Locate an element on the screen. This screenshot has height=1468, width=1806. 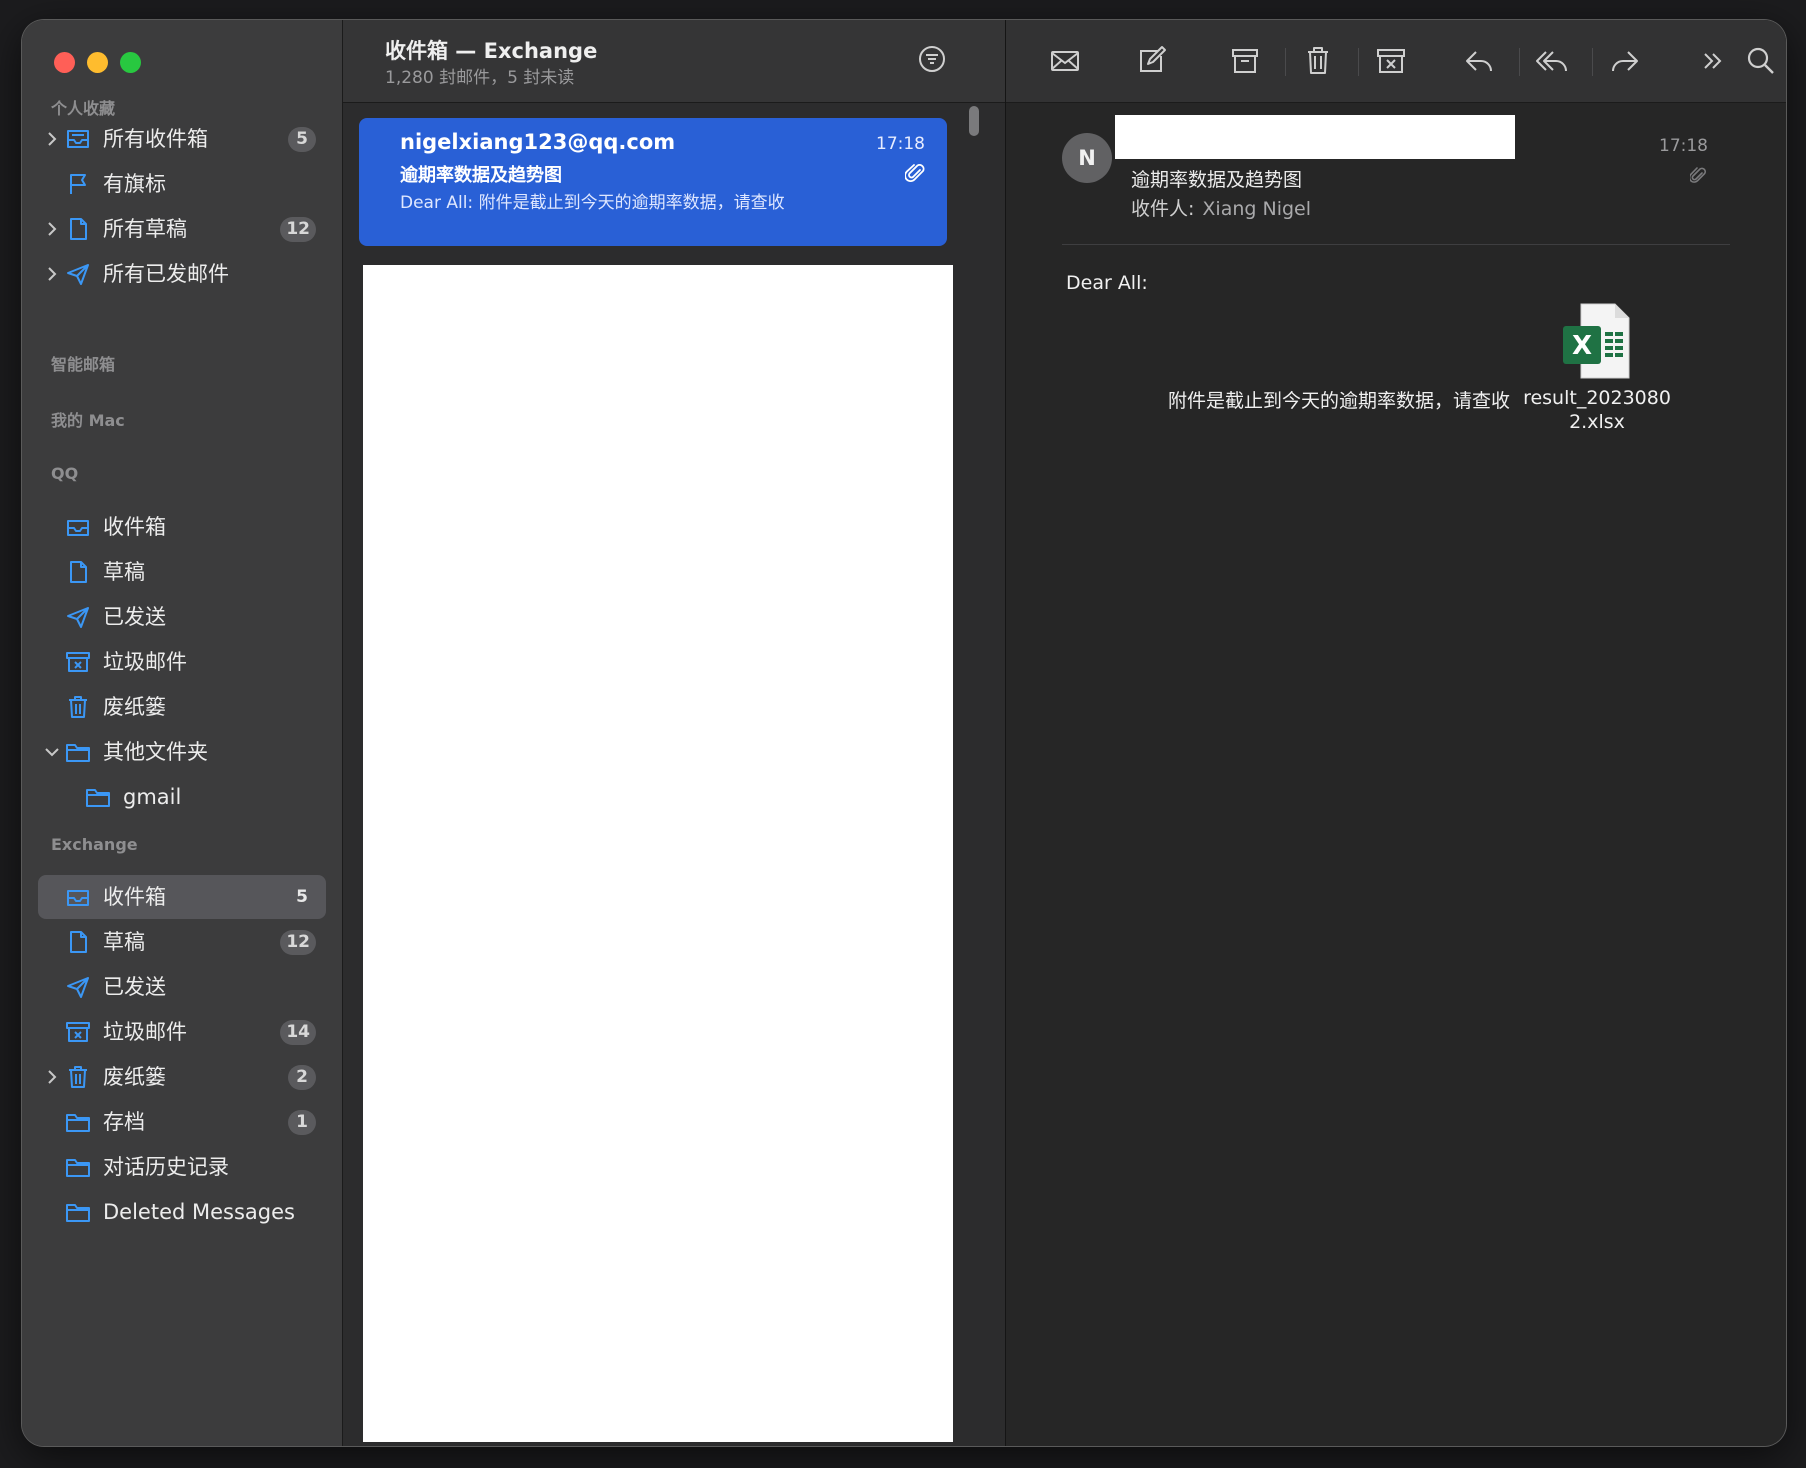
sidebar-item-label: 所有已发邮件 is located at coordinates (166, 274).